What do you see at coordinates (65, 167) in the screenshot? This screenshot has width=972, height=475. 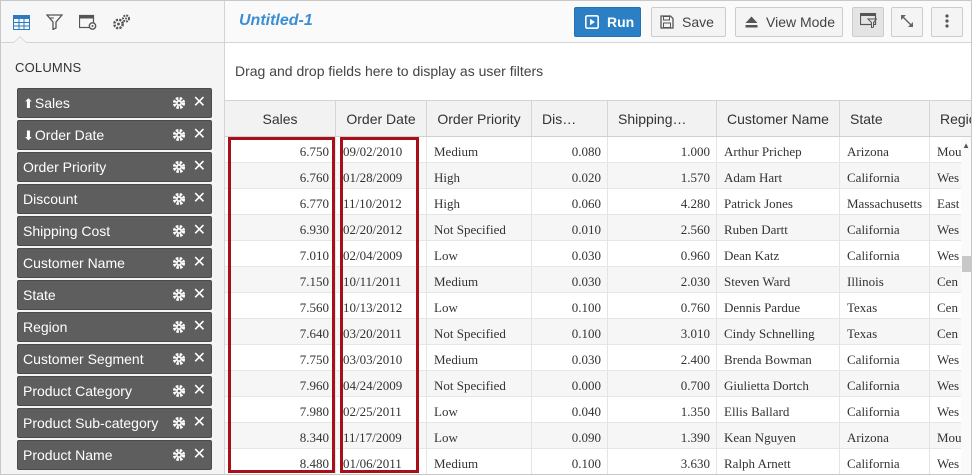 I see `column-name: Order Priority` at bounding box center [65, 167].